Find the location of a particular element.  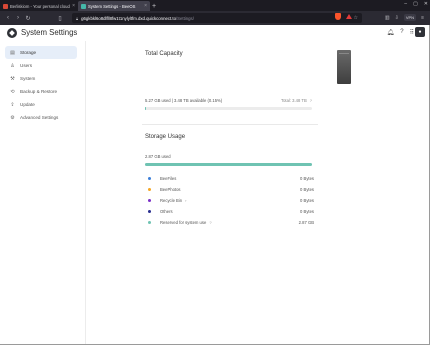

page-title: System Settings is located at coordinates (49, 32).